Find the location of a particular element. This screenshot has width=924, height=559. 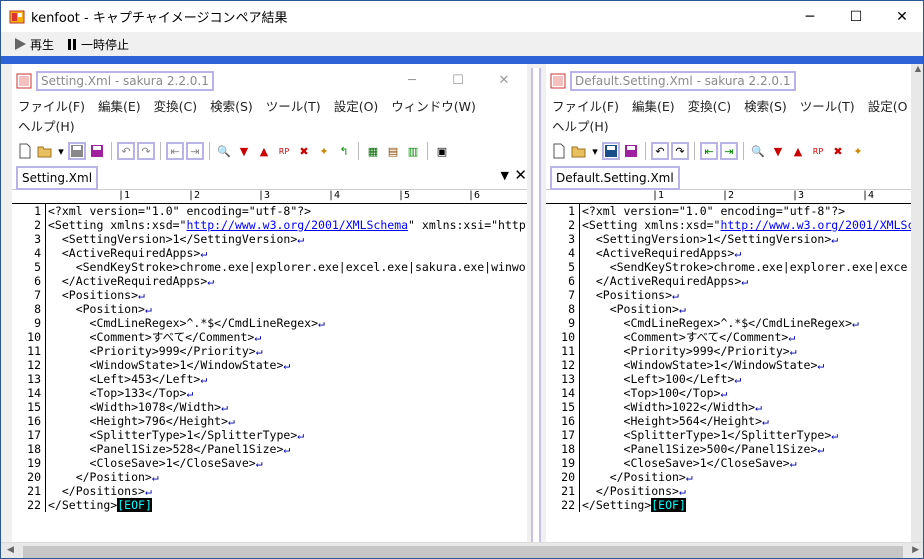

right-vertical-scrollbar: ▲ is located at coordinates (917, 303).